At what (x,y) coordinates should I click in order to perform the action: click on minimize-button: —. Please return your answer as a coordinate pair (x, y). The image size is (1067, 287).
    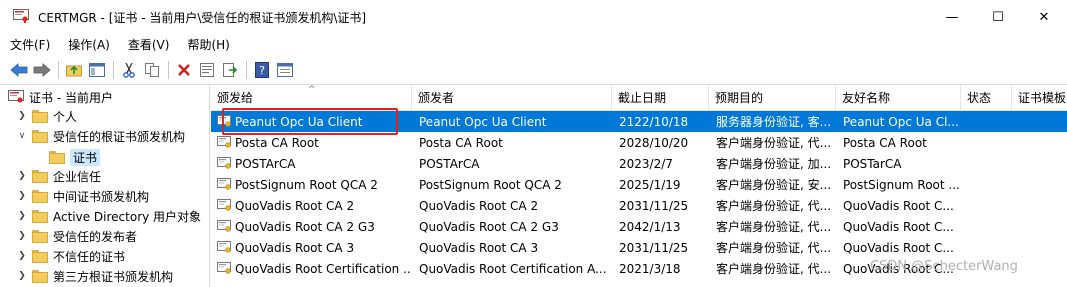
    Looking at the image, I should click on (952, 17).